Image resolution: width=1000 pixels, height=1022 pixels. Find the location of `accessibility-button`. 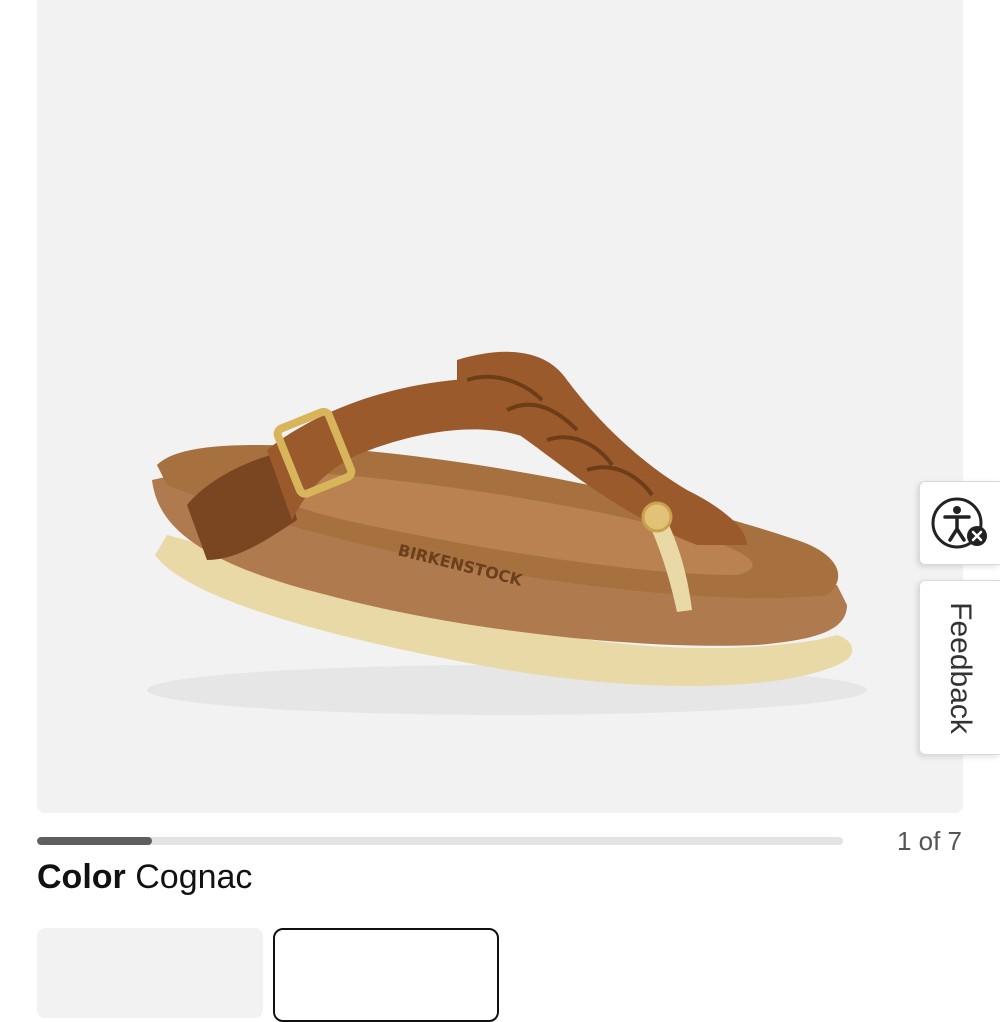

accessibility-button is located at coordinates (959, 523).